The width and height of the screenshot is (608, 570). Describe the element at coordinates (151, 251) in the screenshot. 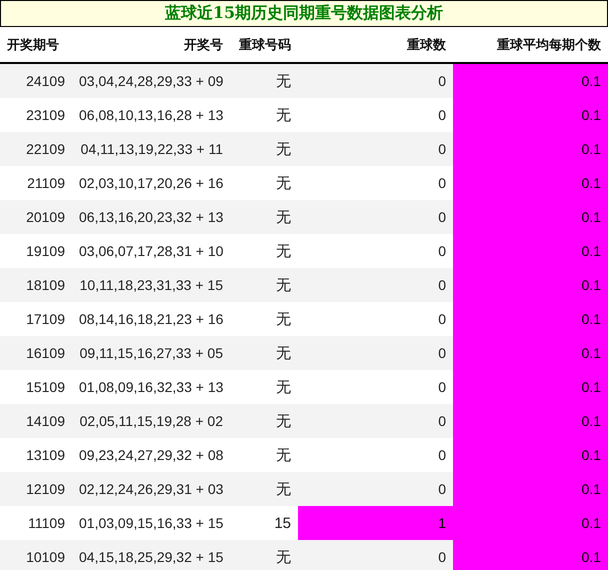

I see `table-cell: 03,06,07,17,28,31 + 10` at that location.